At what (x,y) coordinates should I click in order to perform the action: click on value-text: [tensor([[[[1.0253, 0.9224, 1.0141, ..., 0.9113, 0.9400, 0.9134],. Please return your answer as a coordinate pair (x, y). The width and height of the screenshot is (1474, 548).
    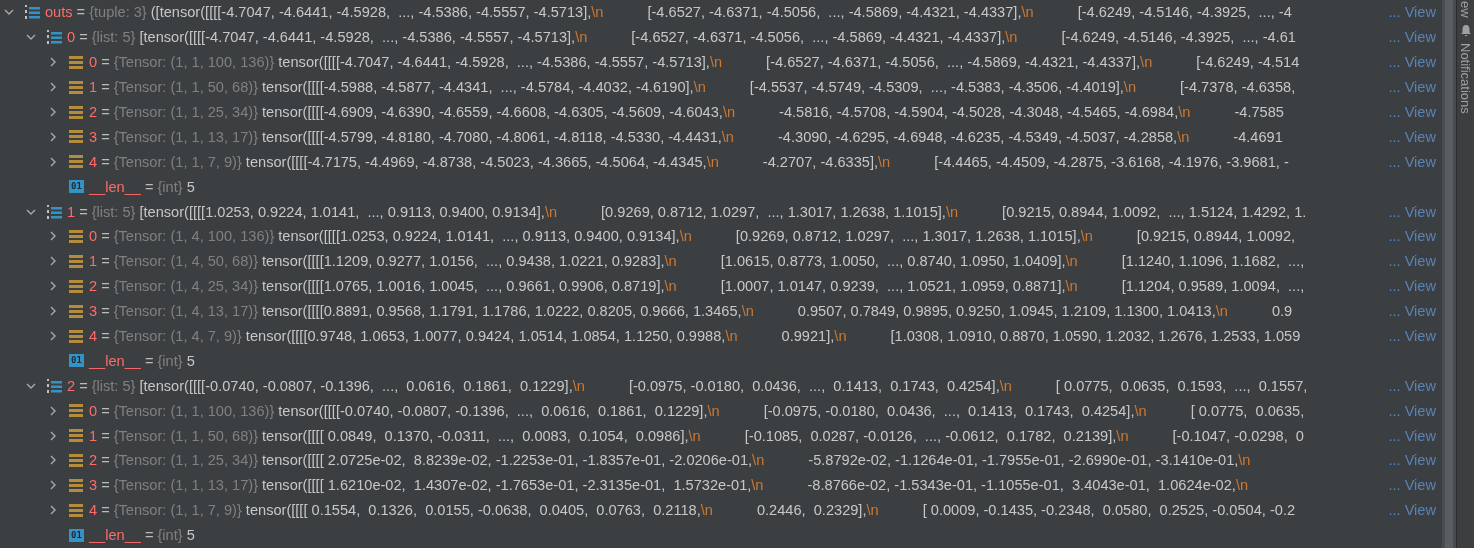
    Looking at the image, I should click on (342, 211).